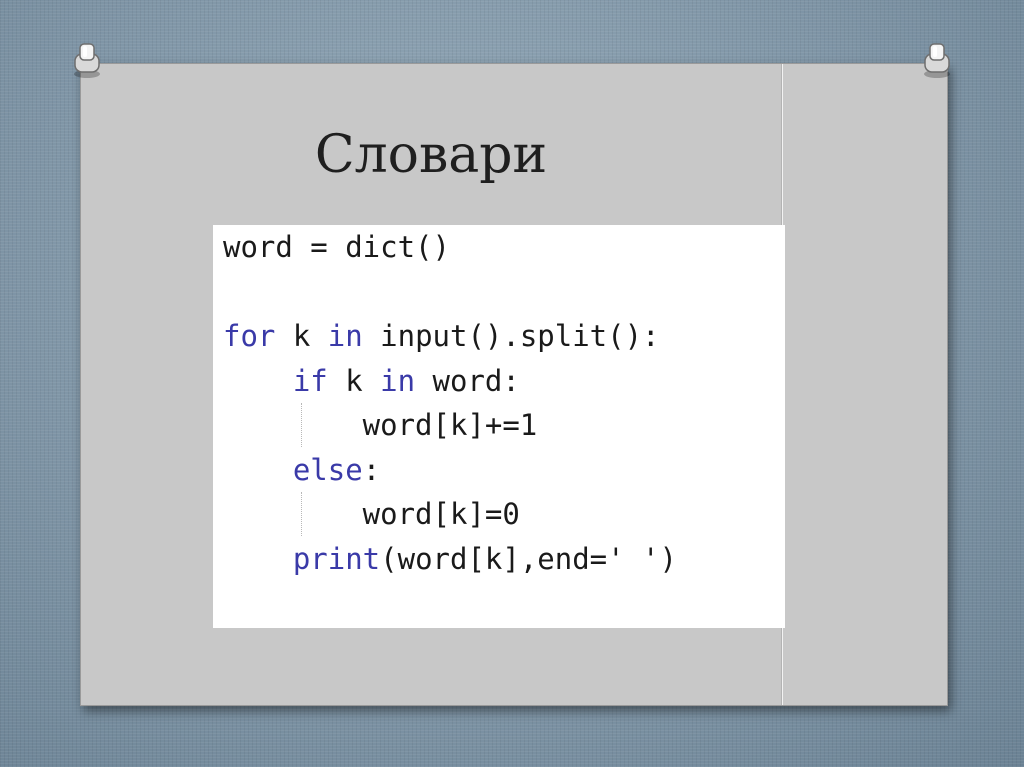 The height and width of the screenshot is (767, 1024). Describe the element at coordinates (450, 470) in the screenshot. I see `code-line: else:` at that location.